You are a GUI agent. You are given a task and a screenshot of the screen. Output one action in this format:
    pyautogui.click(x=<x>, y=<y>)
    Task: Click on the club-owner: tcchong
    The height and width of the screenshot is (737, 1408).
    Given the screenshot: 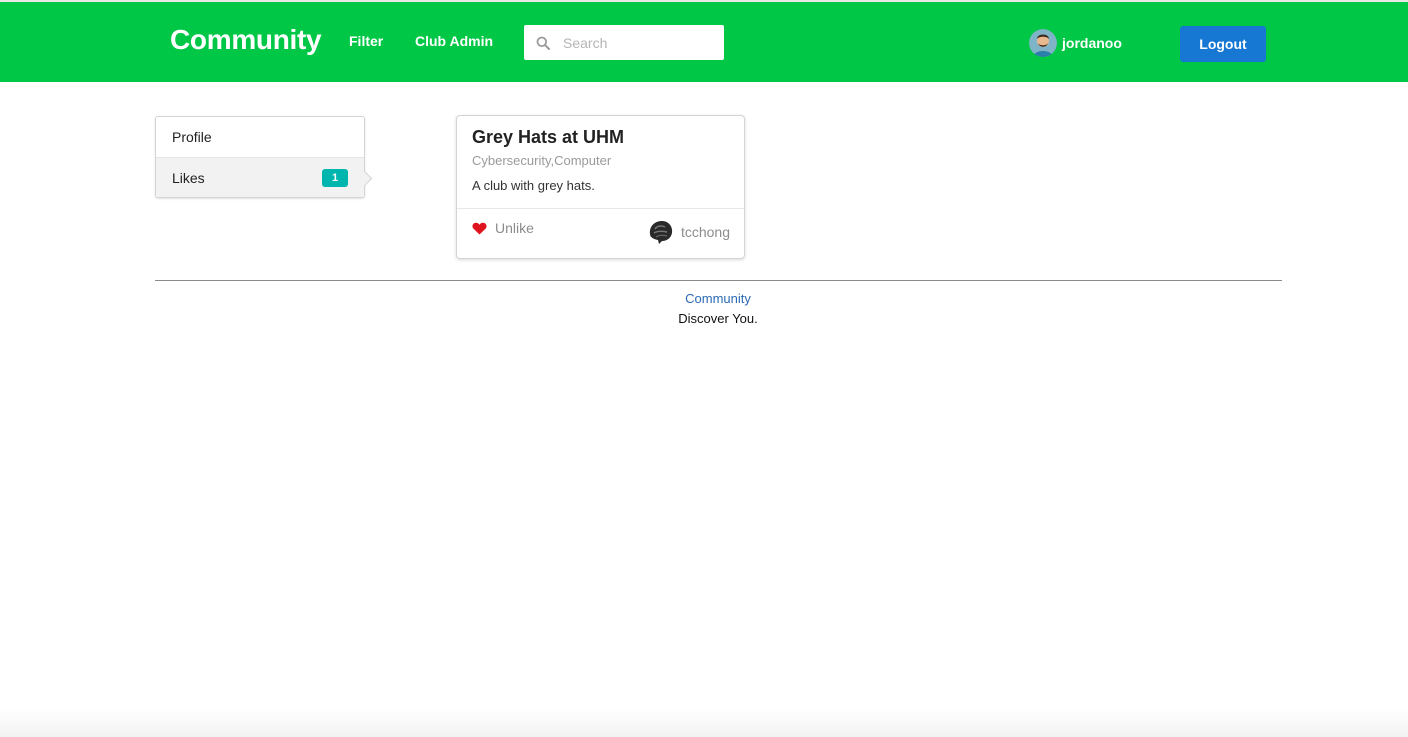 What is the action you would take?
    pyautogui.click(x=688, y=232)
    